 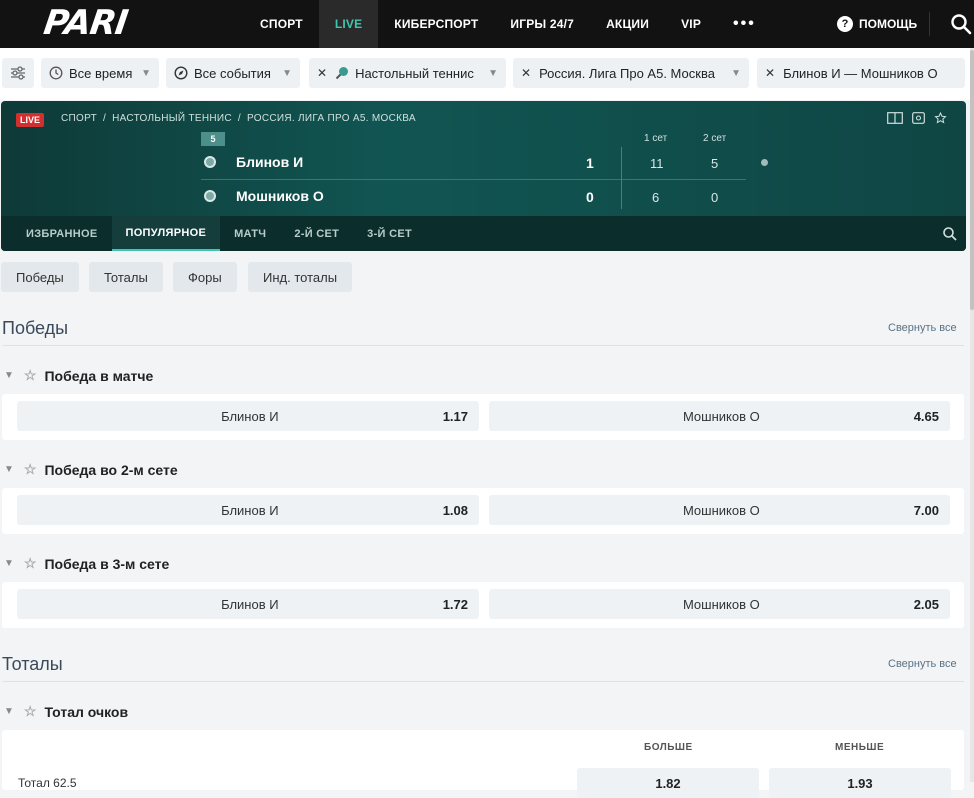 I want to click on league-filter: ✕ Россия. Лига Про А5. Москва ▼, so click(x=631, y=73).